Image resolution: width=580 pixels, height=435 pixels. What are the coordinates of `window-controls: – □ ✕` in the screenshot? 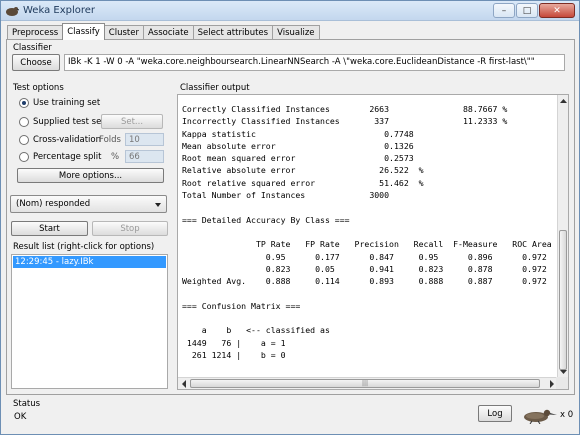 It's located at (534, 10).